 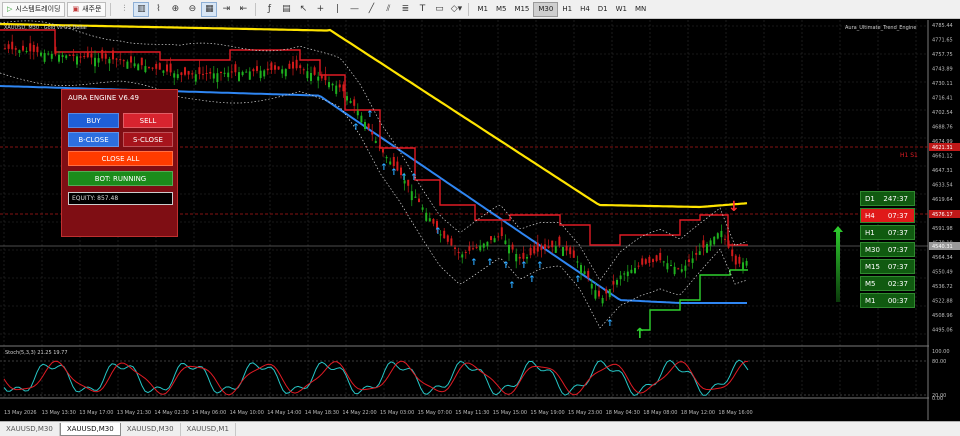 What do you see at coordinates (124, 9) in the screenshot?
I see `chart-bars-icon: ⫶` at bounding box center [124, 9].